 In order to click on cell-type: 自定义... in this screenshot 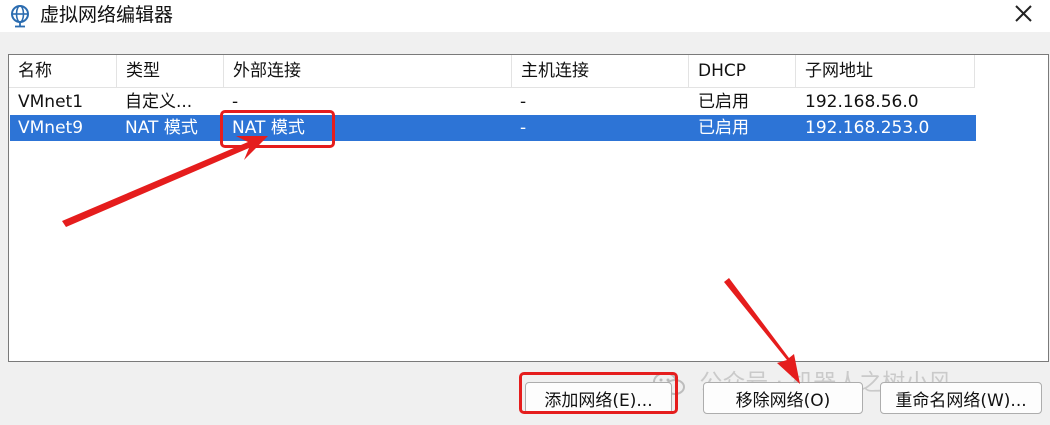, I will do `click(159, 102)`.